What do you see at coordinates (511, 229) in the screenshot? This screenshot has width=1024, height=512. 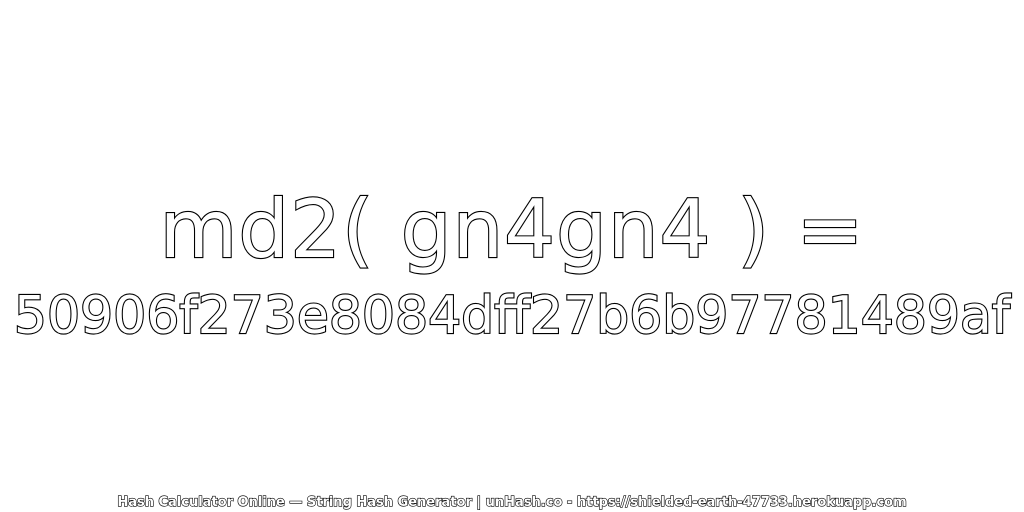 I see `hash-expression: md2( gn4gn4 ) =` at bounding box center [511, 229].